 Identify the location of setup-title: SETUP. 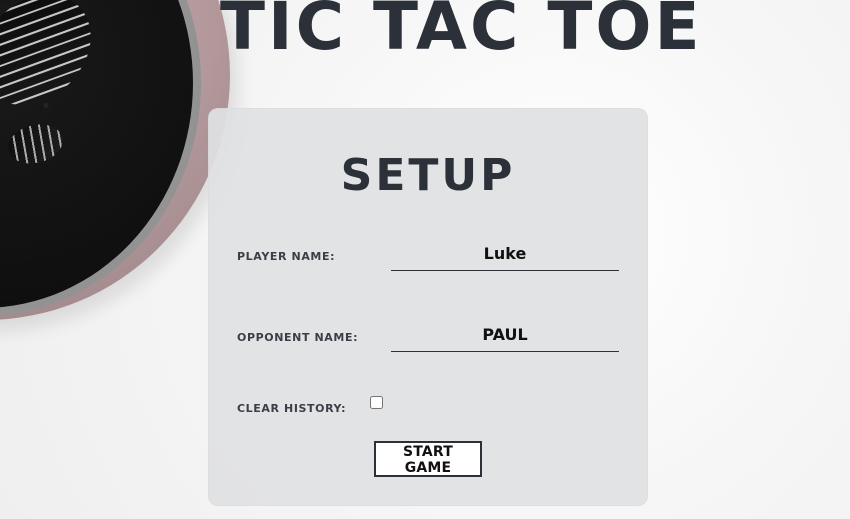
(428, 175).